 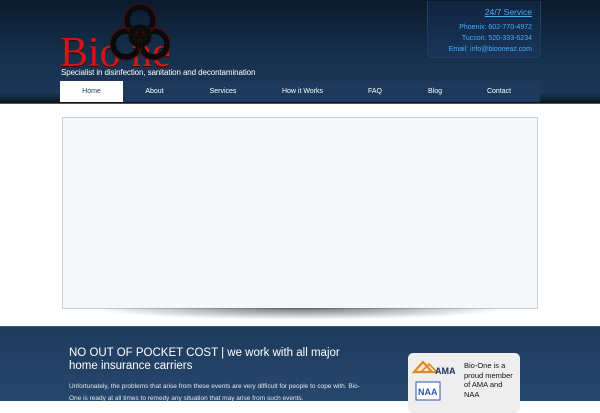 What do you see at coordinates (435, 91) in the screenshot?
I see `nav-blog: Blog` at bounding box center [435, 91].